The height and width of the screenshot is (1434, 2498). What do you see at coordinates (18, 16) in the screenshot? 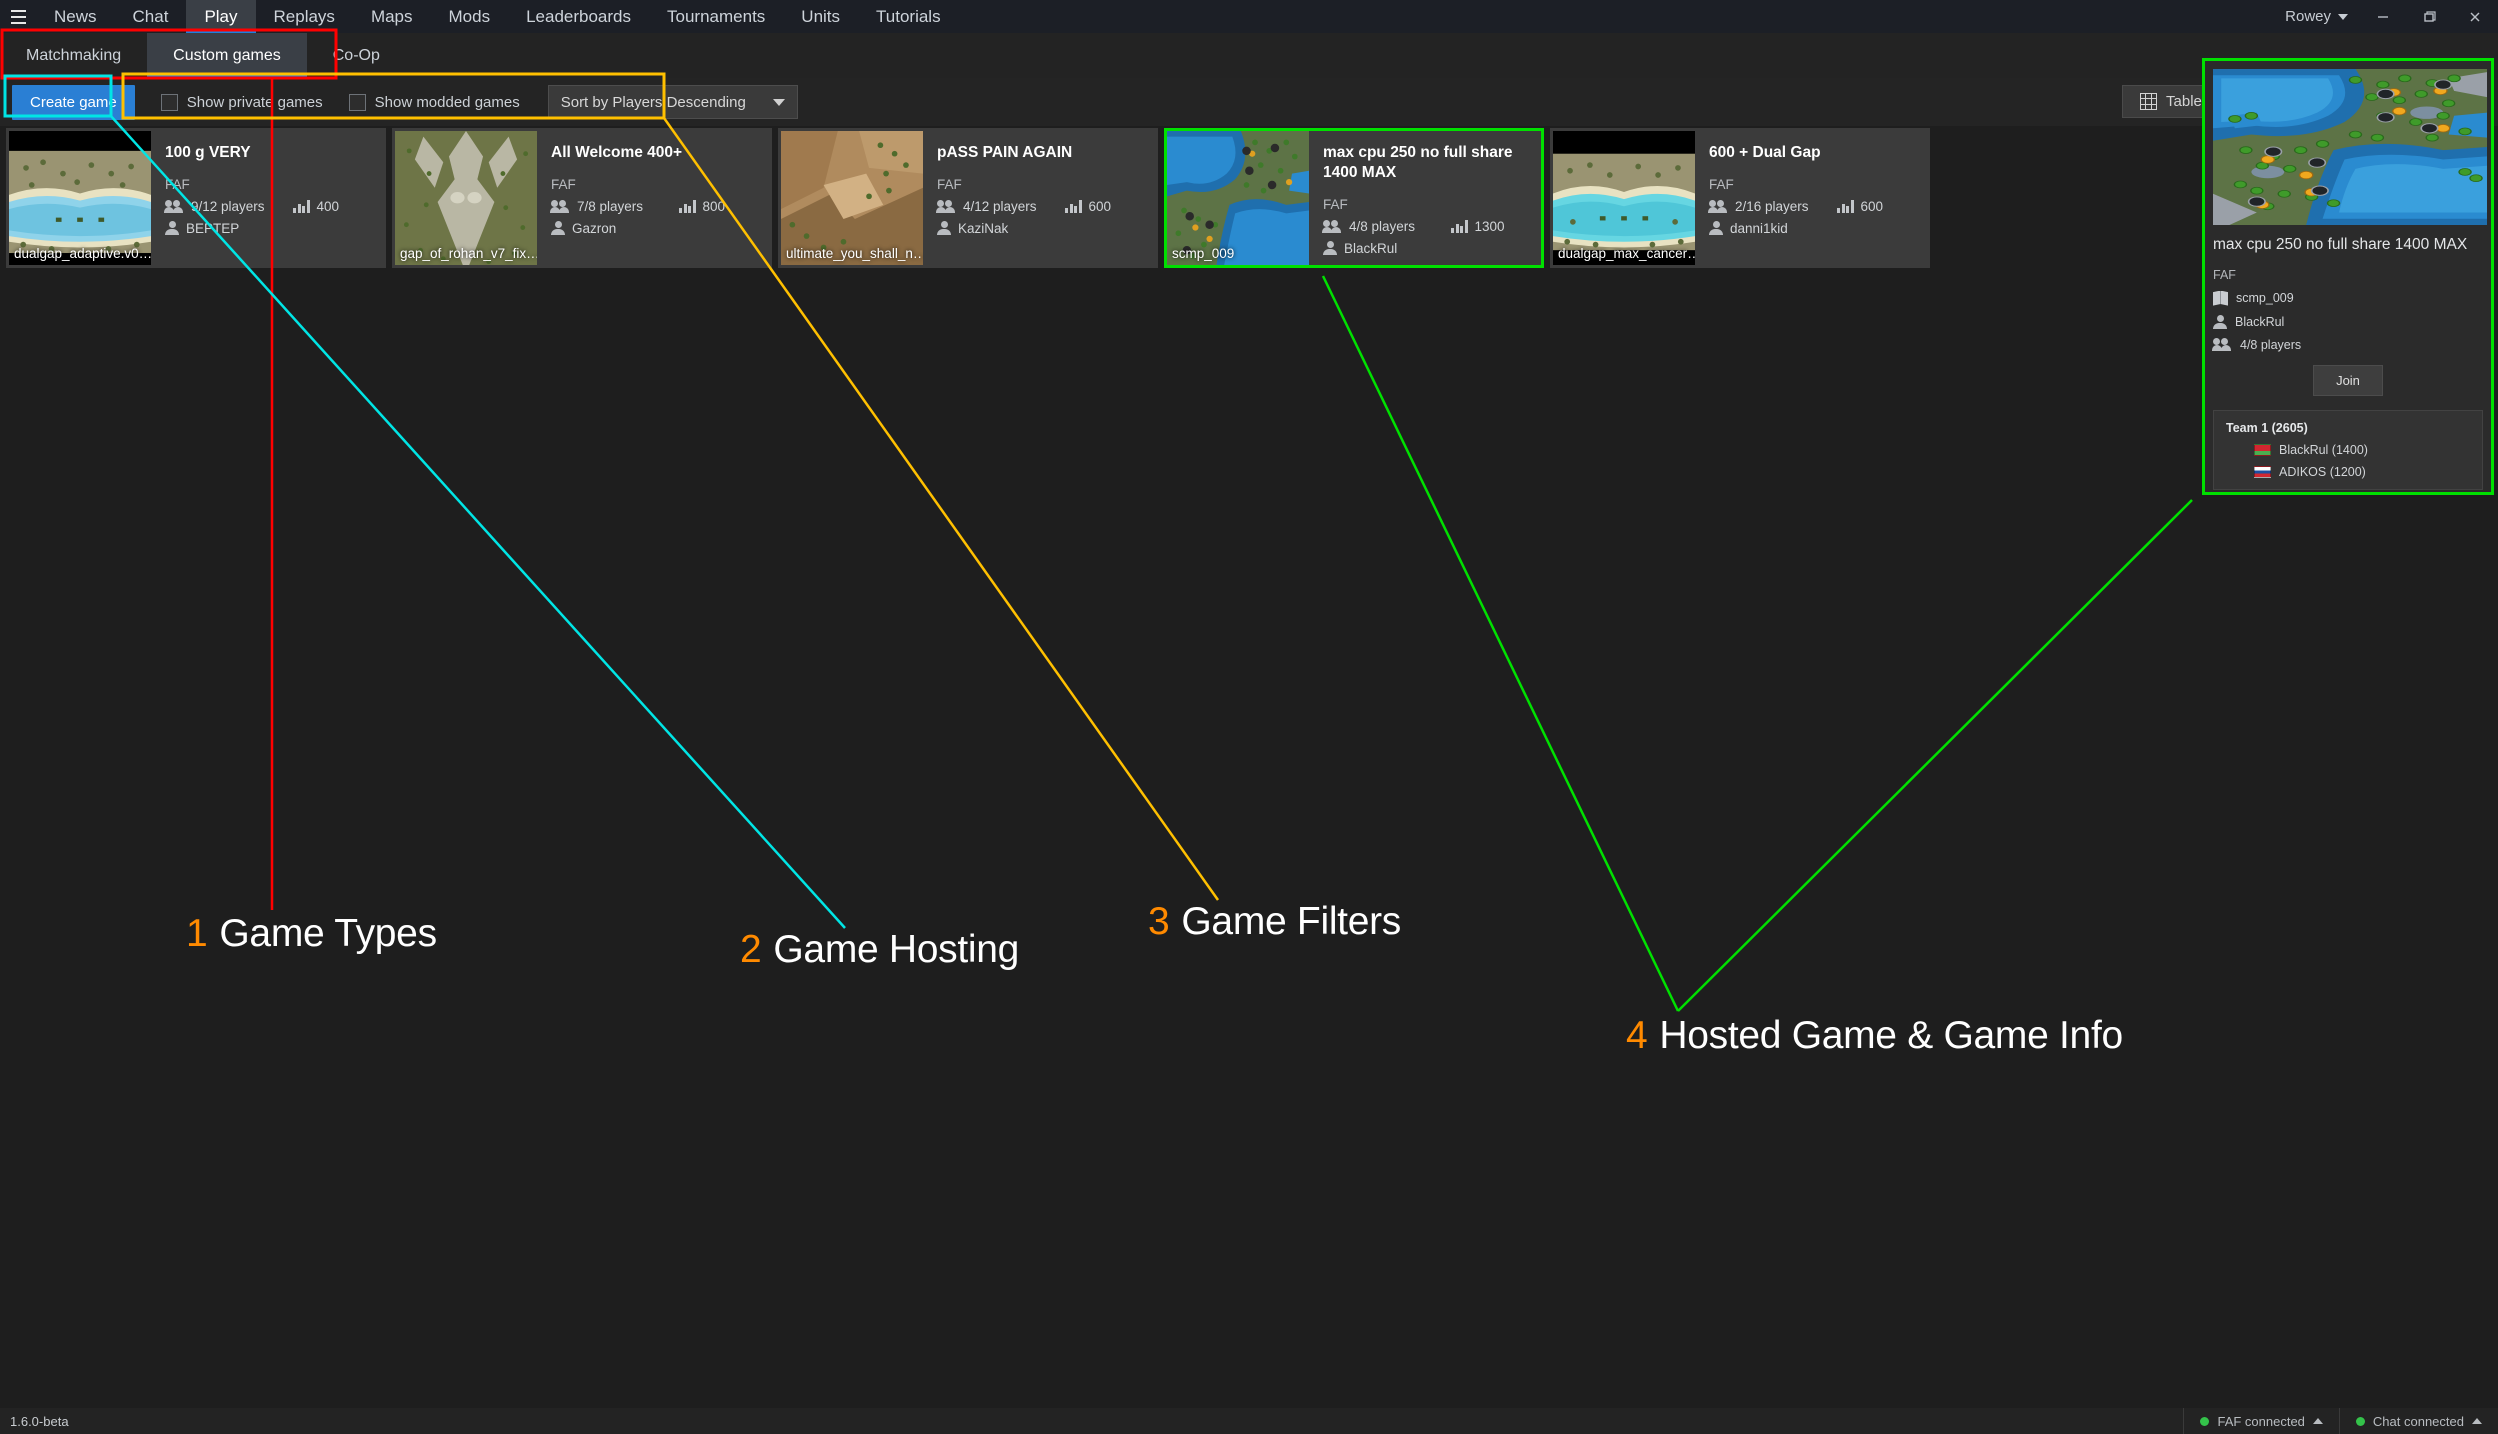
I see `hamburger-menu-icon` at bounding box center [18, 16].